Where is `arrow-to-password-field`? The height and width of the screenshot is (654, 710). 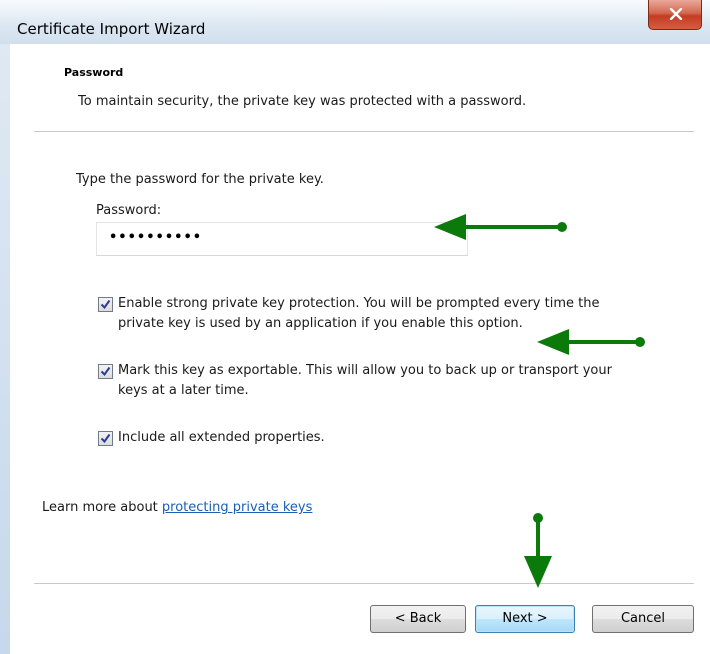
arrow-to-password-field is located at coordinates (500, 227).